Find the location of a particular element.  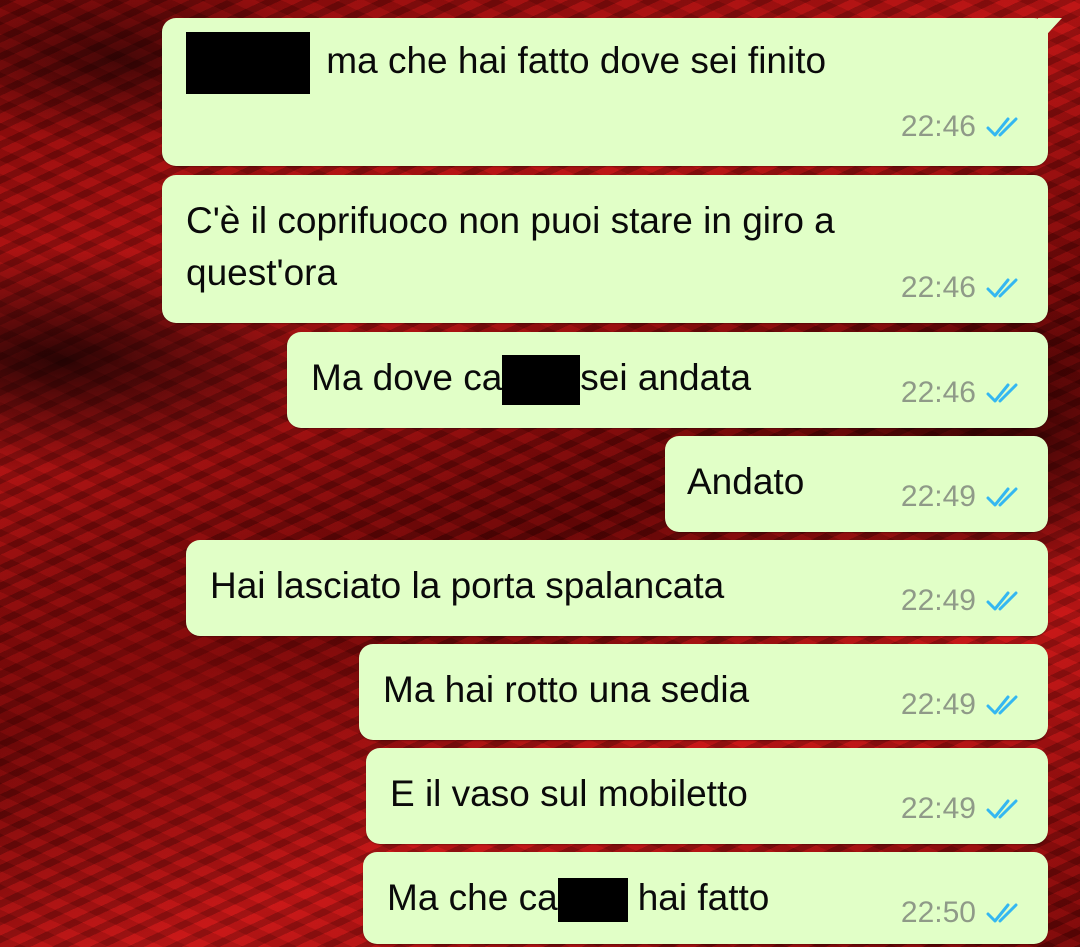

outgoing-message-bubble: Hai lasciato la porta spalancata 22:49 is located at coordinates (617, 588).